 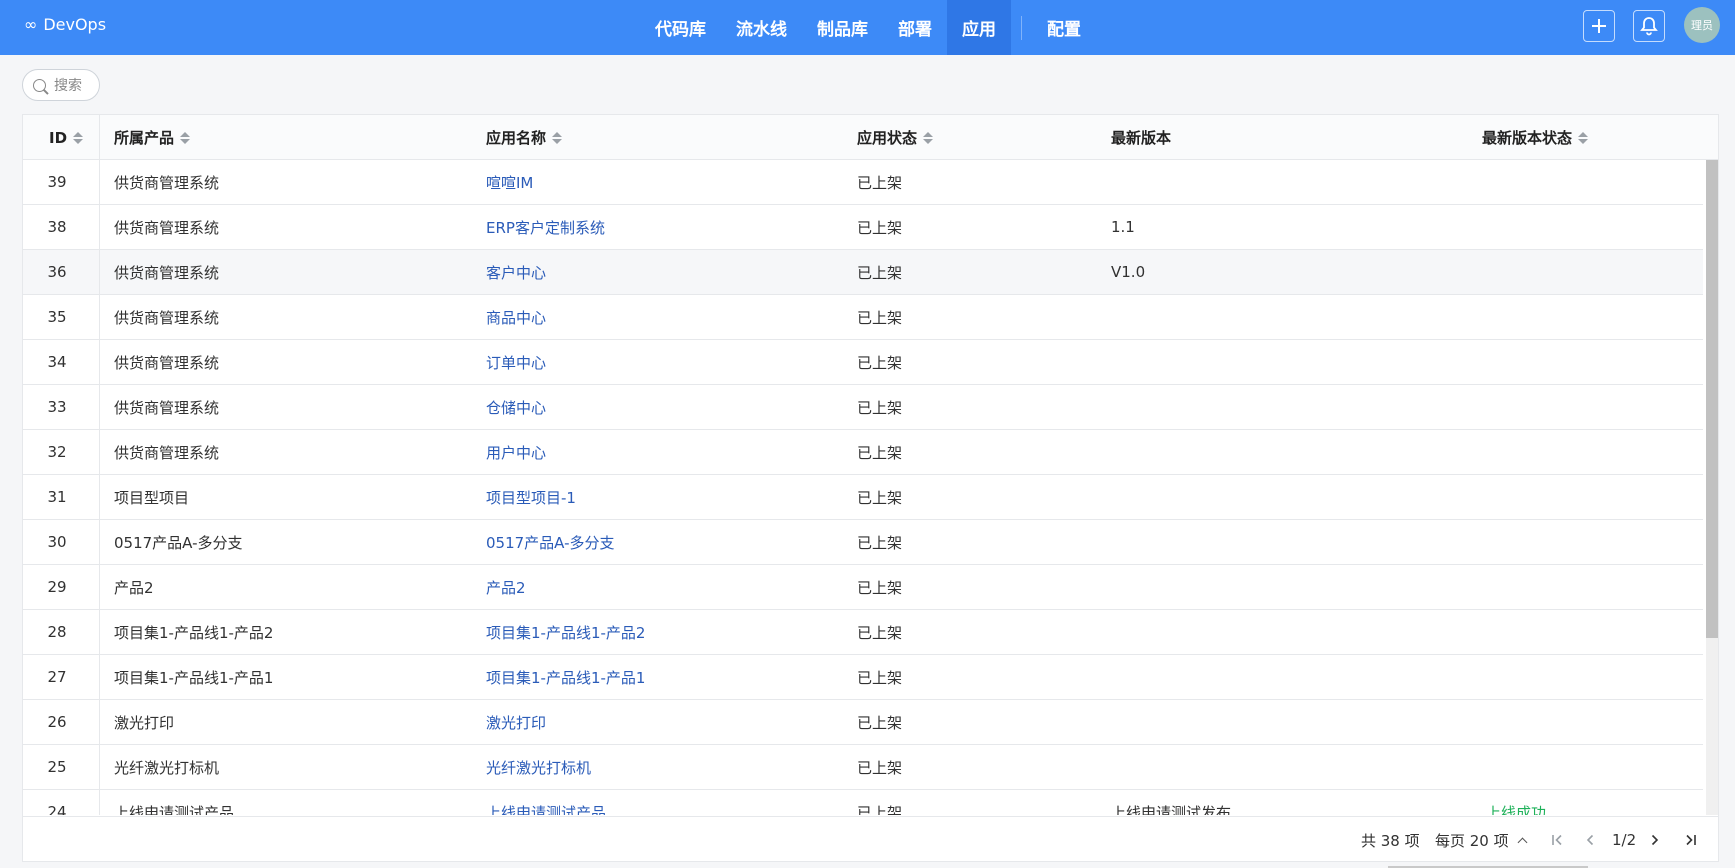 I want to click on column-header-latest-version-status: 最新版本状态, so click(x=1535, y=137).